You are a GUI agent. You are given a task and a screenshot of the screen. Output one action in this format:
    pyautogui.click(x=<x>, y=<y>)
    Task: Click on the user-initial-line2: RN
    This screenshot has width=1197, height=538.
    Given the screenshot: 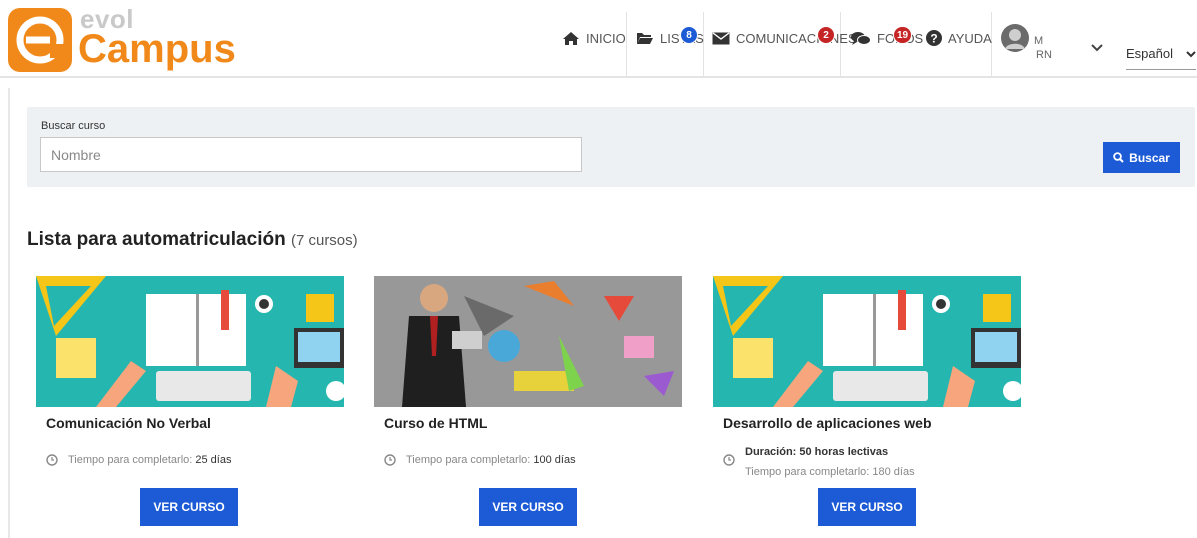 What is the action you would take?
    pyautogui.click(x=1044, y=55)
    